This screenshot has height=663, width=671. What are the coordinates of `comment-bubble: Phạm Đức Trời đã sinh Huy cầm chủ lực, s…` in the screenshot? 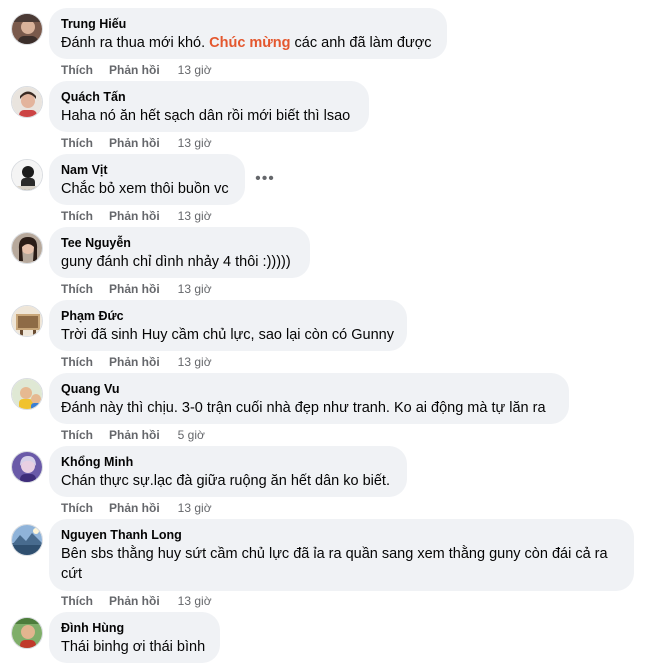 It's located at (228, 325).